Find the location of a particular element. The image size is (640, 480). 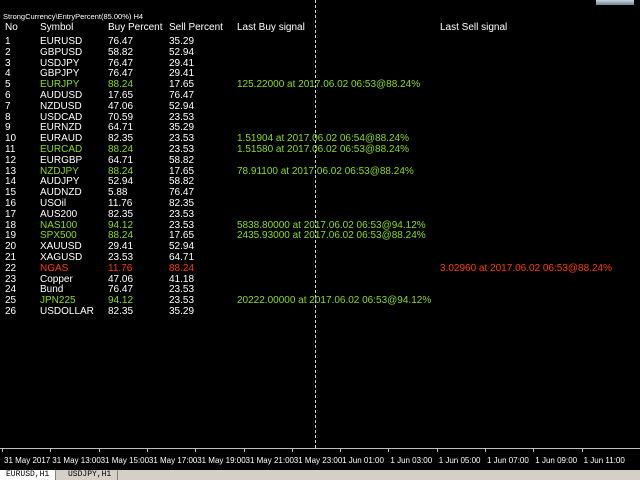

sell-percent-cell: 41.18 is located at coordinates (182, 279).